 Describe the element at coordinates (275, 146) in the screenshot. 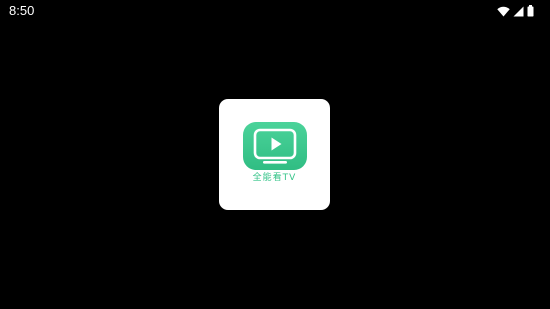

I see `tv-play-icon` at that location.